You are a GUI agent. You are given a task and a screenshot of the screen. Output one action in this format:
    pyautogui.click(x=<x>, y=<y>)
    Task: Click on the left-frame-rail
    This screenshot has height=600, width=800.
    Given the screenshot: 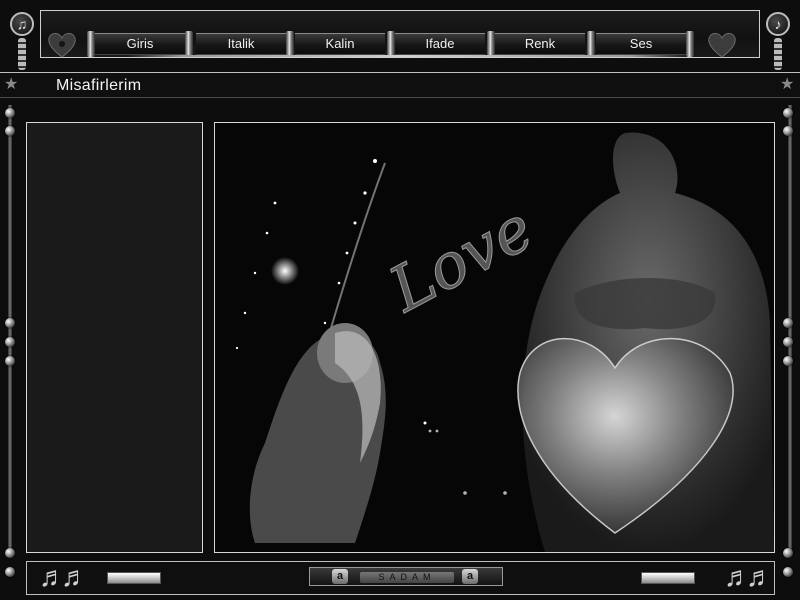 What is the action you would take?
    pyautogui.click(x=10, y=330)
    